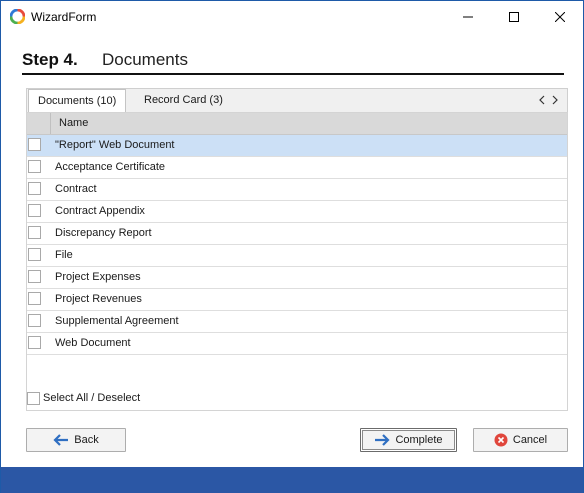 Image resolution: width=584 pixels, height=493 pixels. What do you see at coordinates (297, 278) in the screenshot?
I see `table-row: Project Expenses` at bounding box center [297, 278].